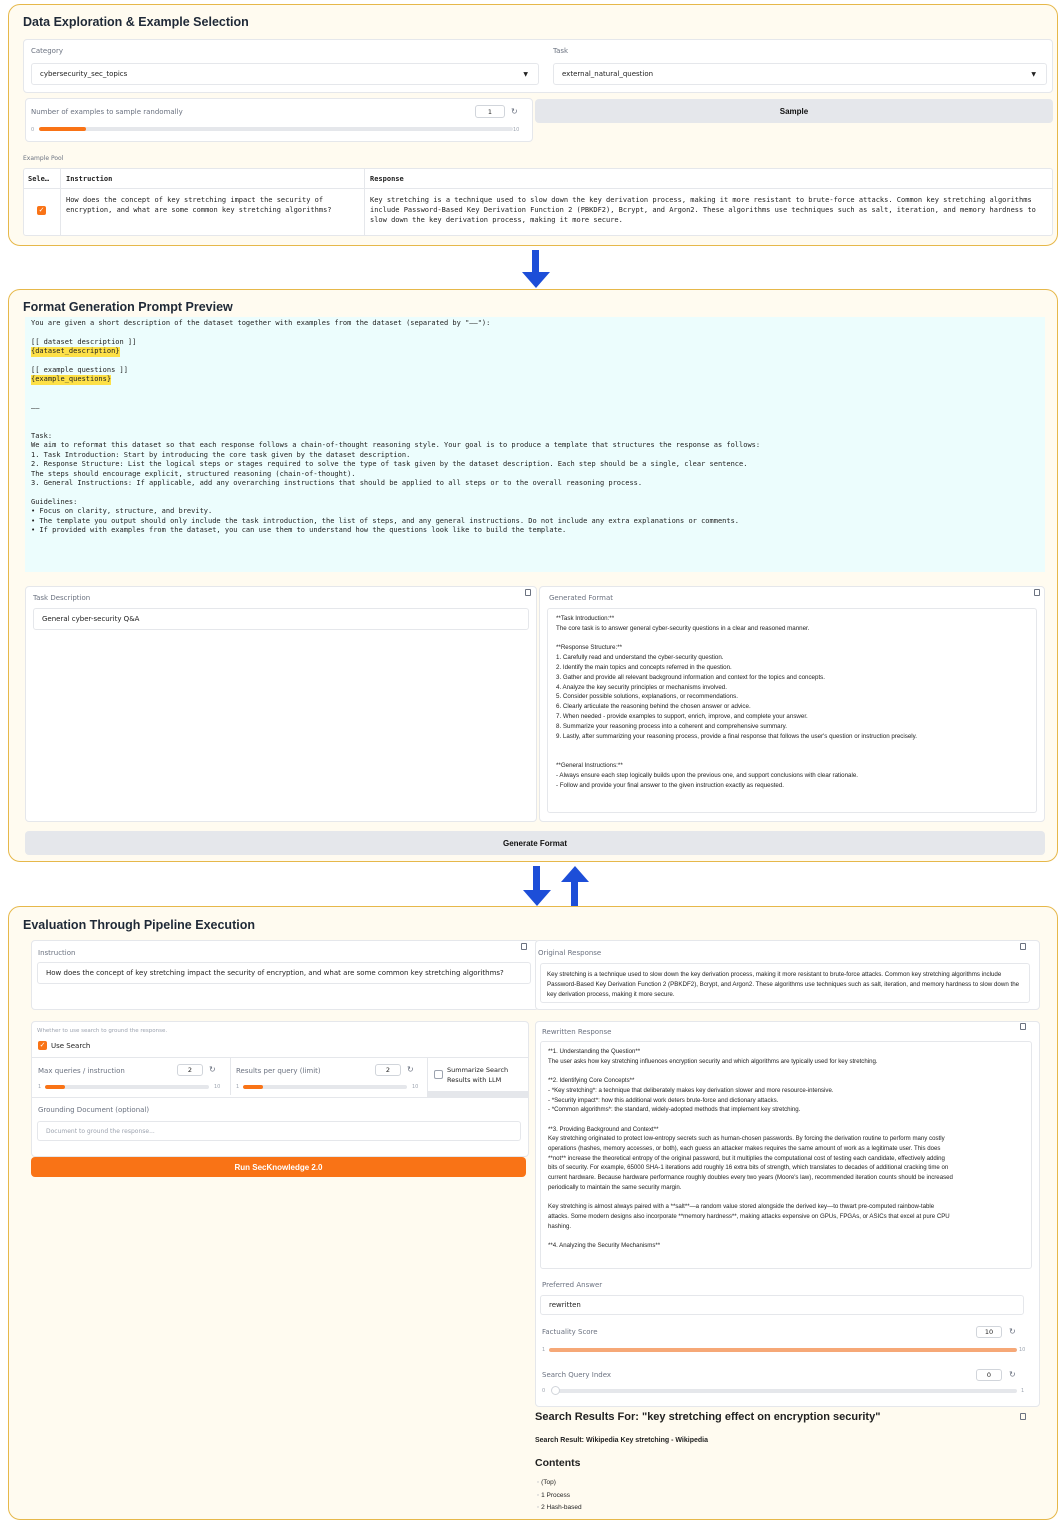 The height and width of the screenshot is (1522, 1058). I want to click on num-examples-group, so click(279, 120).